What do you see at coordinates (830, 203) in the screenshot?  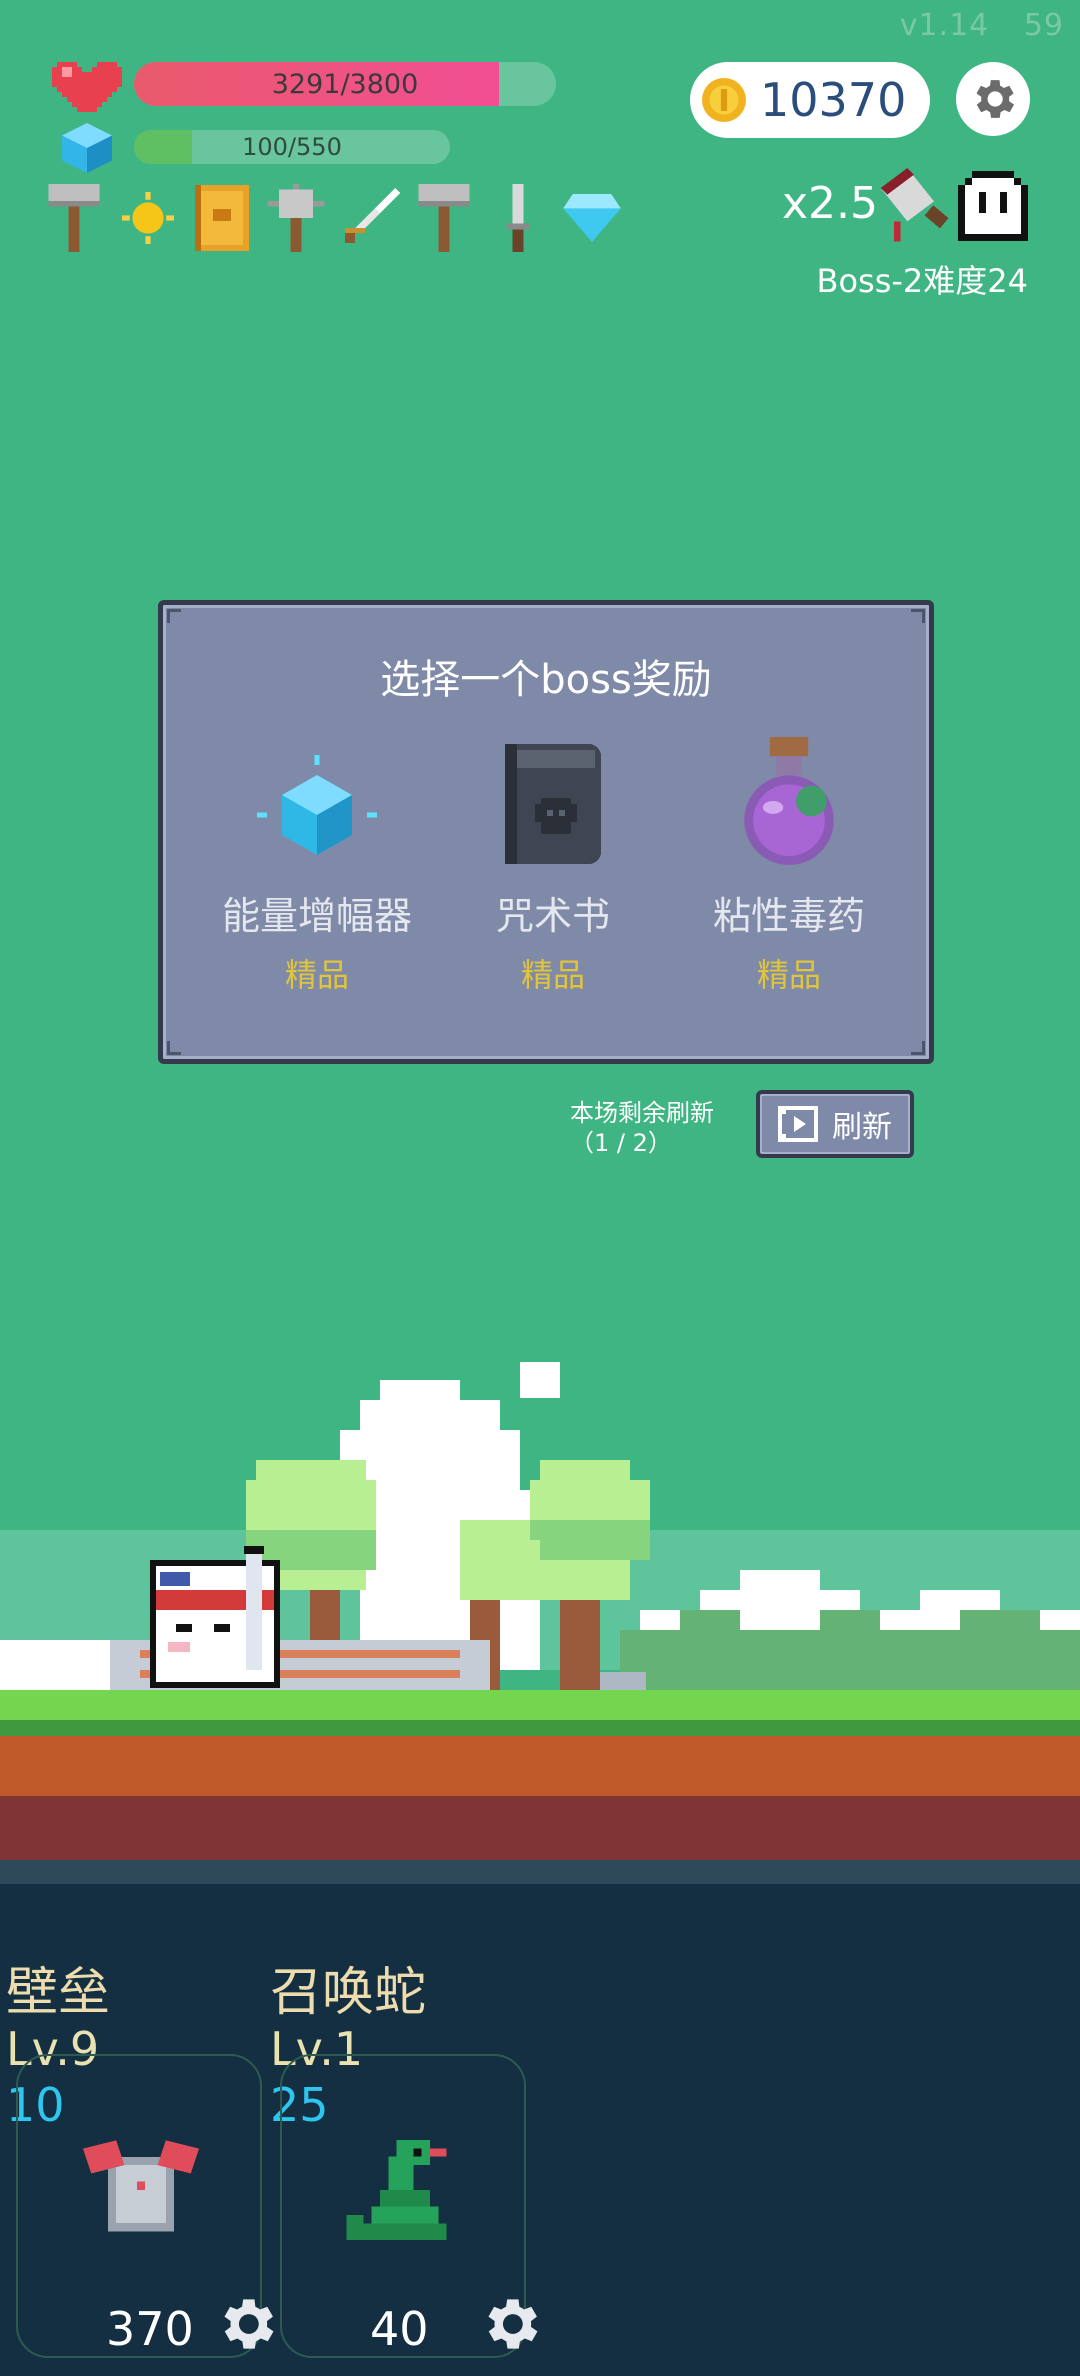 I see `game-speed-label: x2.5` at bounding box center [830, 203].